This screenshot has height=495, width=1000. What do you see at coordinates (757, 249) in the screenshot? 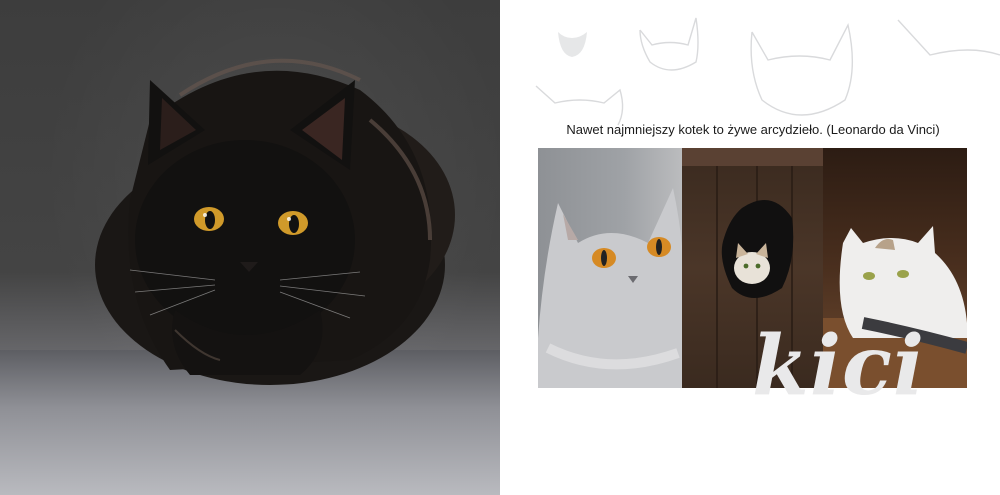
I see `door-hole` at bounding box center [757, 249].